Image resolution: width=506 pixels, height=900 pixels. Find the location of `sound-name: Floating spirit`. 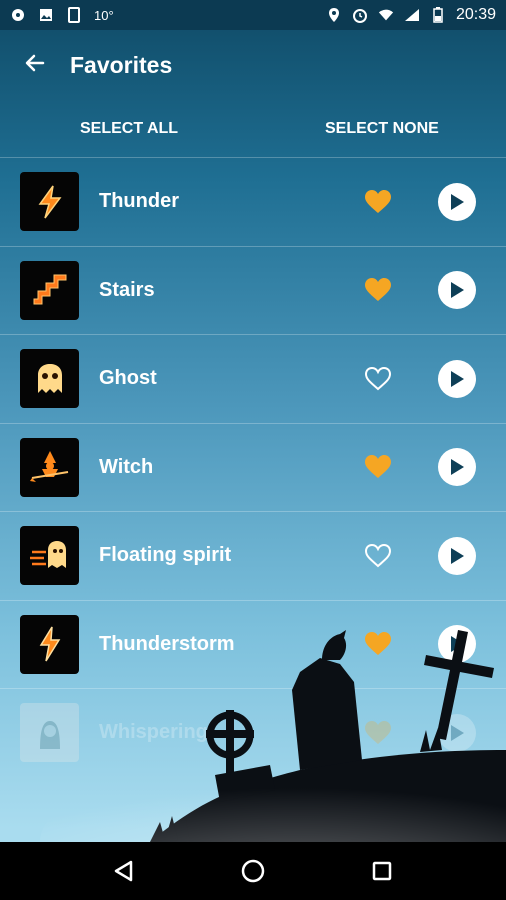

sound-name: Floating spirit is located at coordinates (165, 555).